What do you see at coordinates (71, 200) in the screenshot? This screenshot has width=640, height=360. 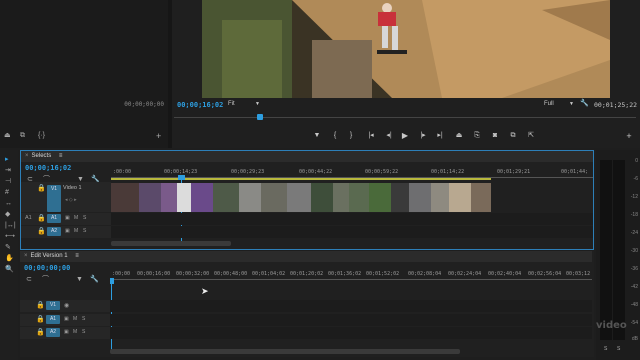 I see `keyframe-nav-icon: ◂ ◇ ▸` at bounding box center [71, 200].